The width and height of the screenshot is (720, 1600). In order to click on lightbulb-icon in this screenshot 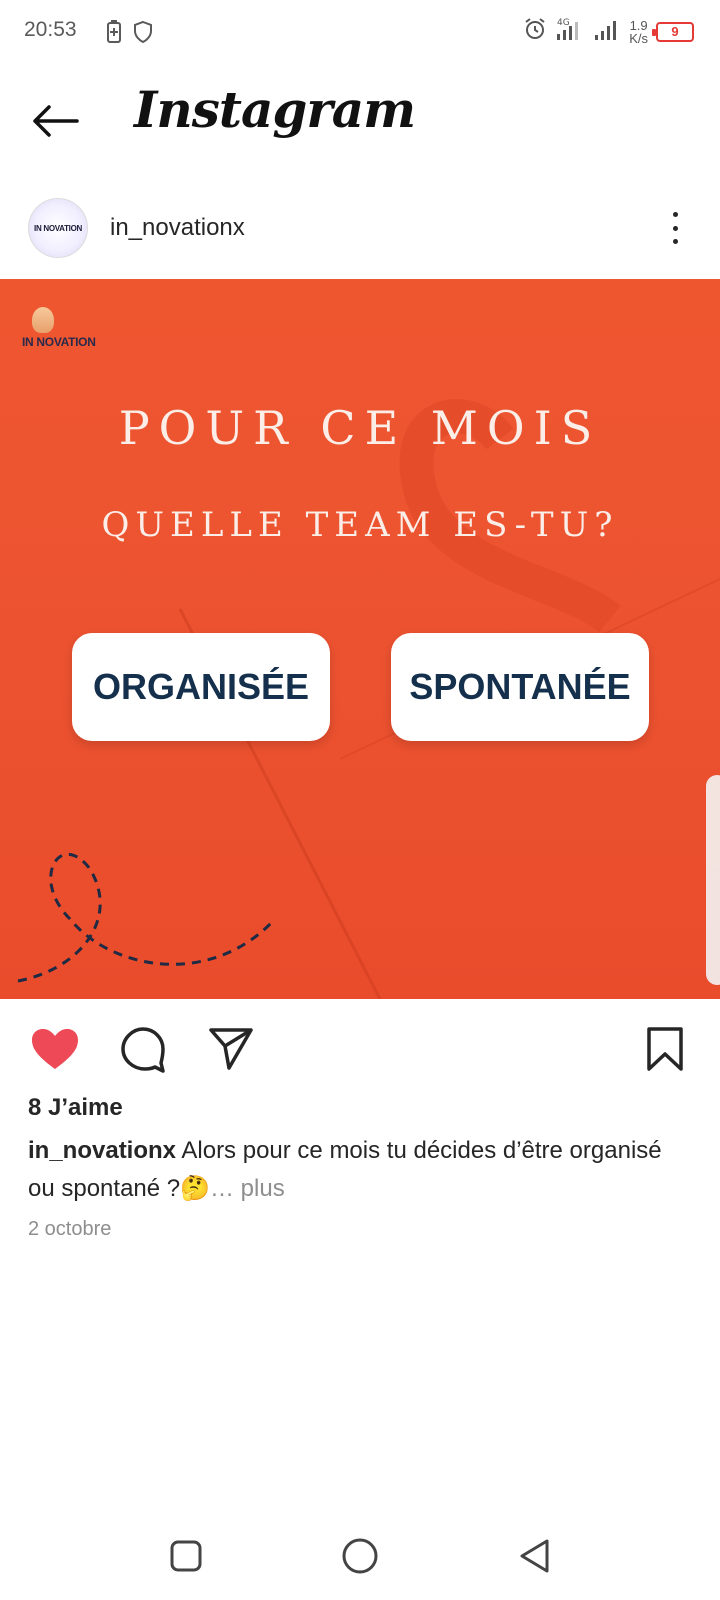, I will do `click(43, 320)`.